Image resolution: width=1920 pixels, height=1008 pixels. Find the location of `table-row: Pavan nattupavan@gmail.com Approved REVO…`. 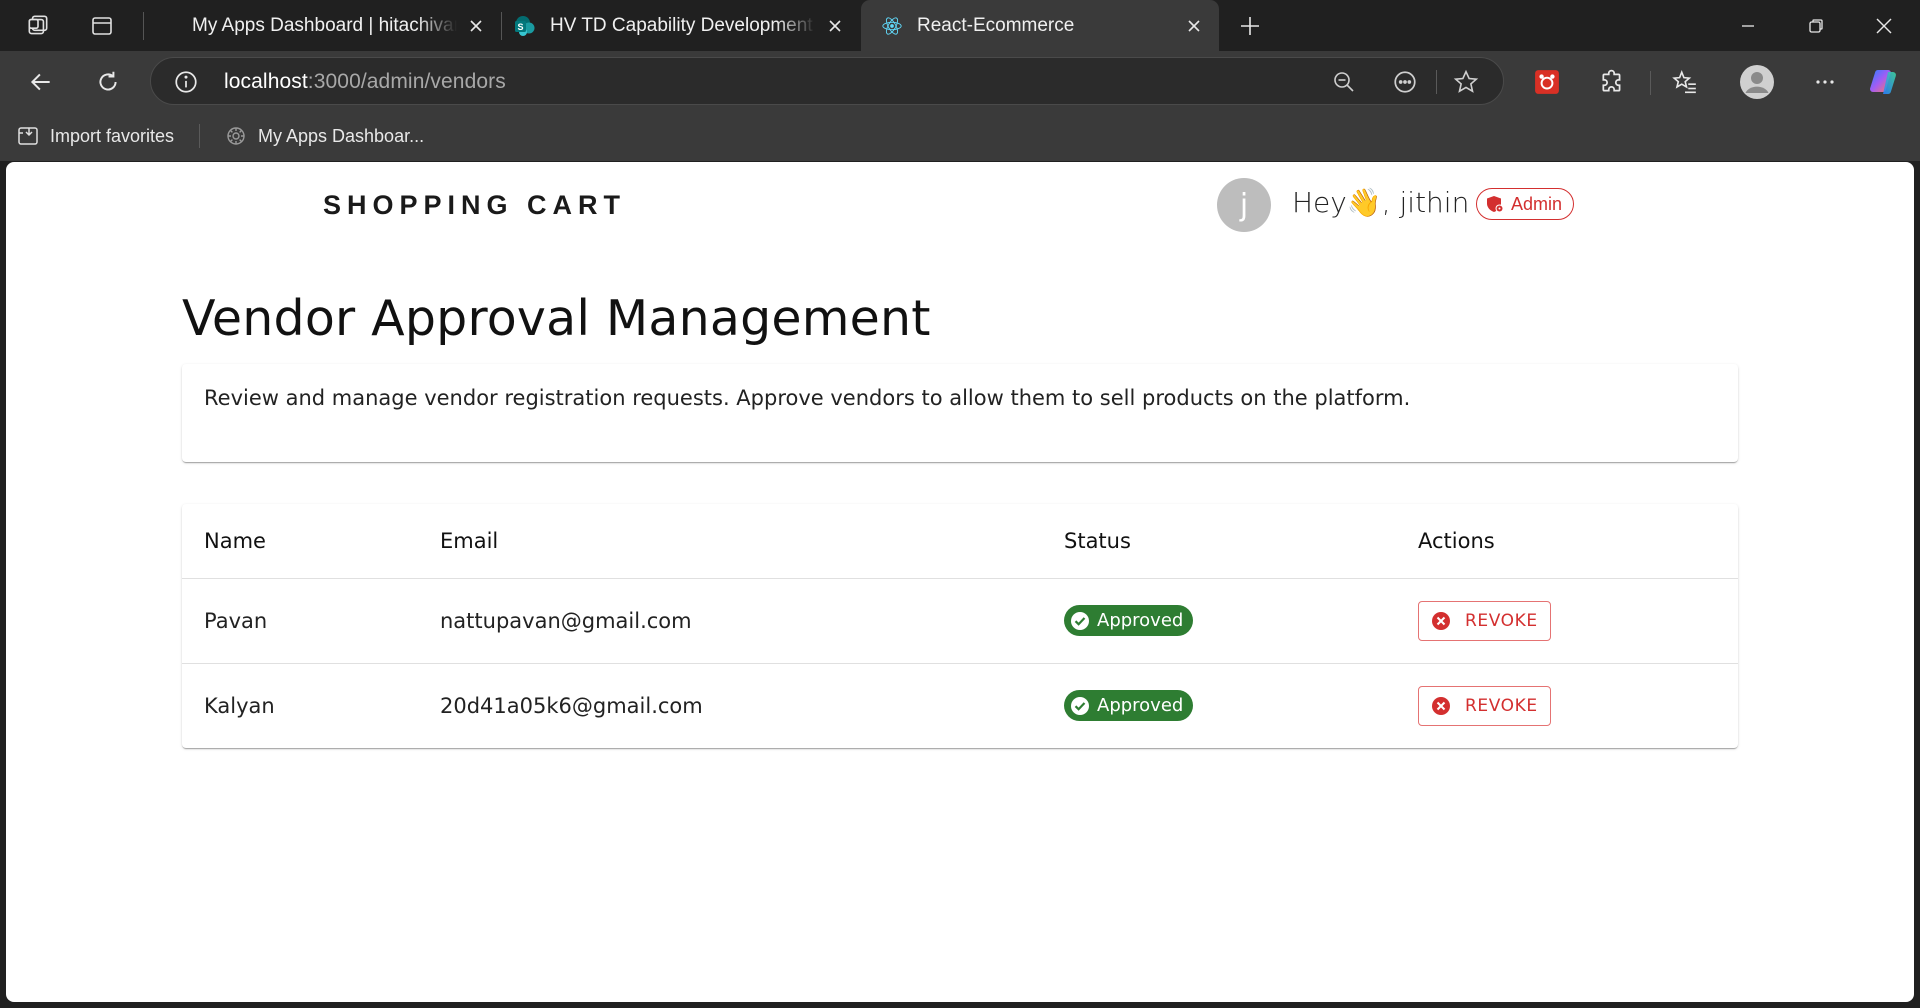

table-row: Pavan nattupavan@gmail.com Approved REVO… is located at coordinates (960, 621).